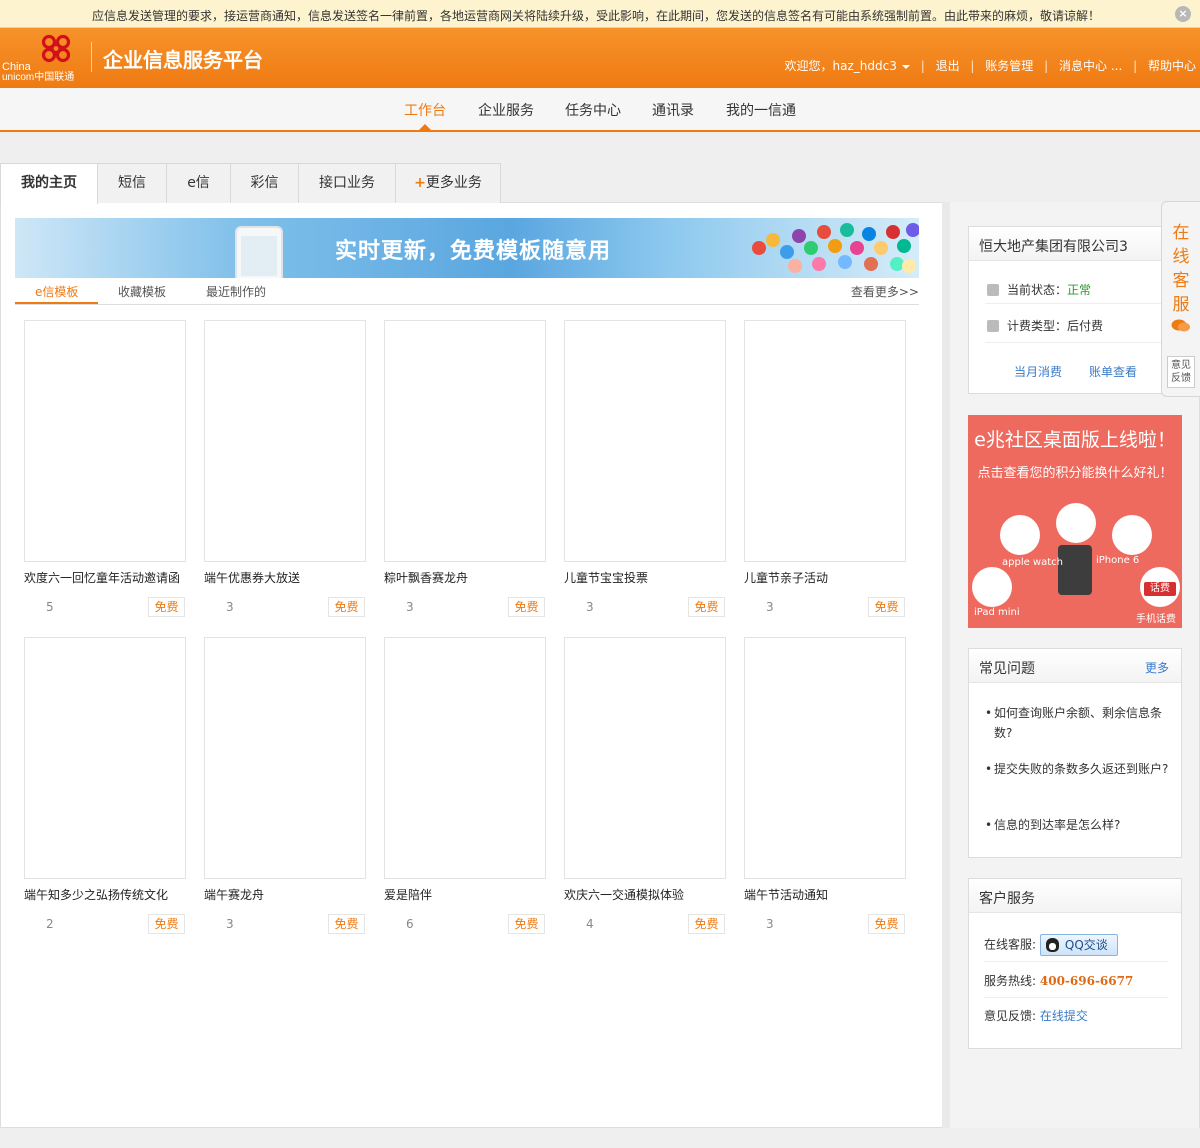  What do you see at coordinates (606, 577) in the screenshot?
I see `template-title: 儿童节宝宝投票` at bounding box center [606, 577].